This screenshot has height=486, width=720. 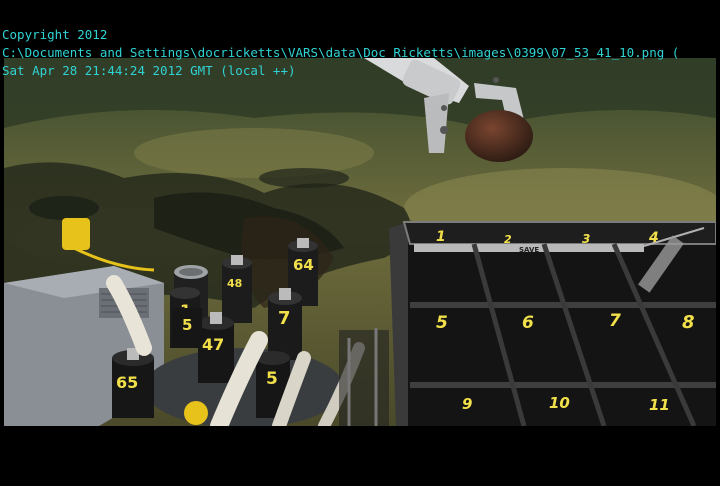 I want to click on crate-cell-label: 11, so click(x=659, y=405).